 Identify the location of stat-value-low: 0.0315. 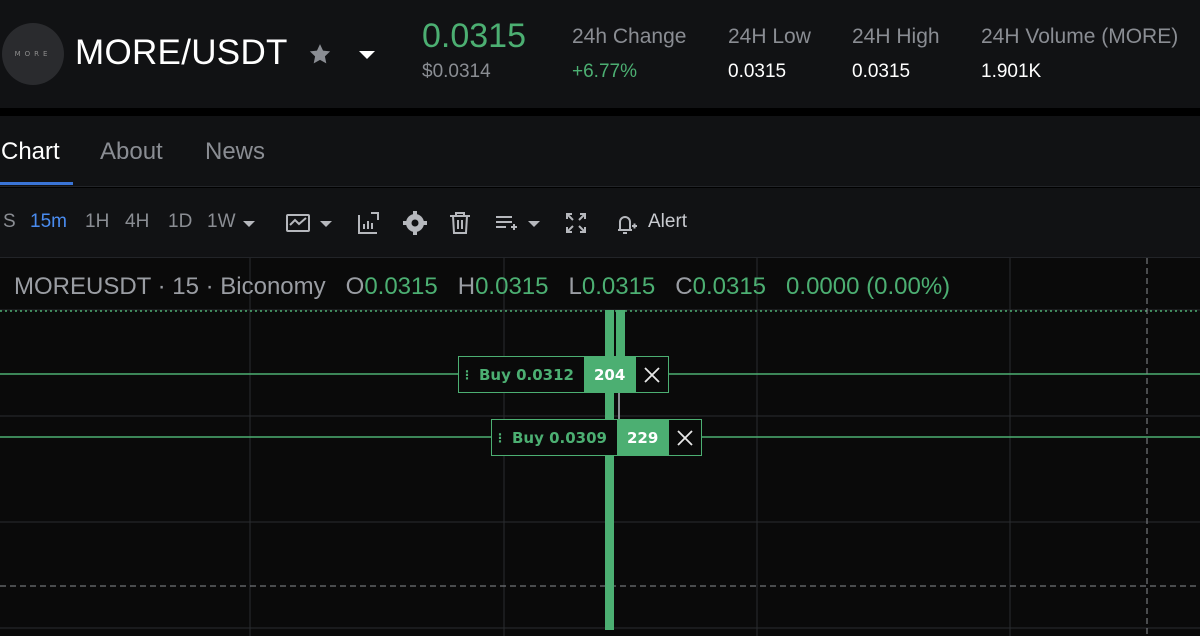
(757, 71).